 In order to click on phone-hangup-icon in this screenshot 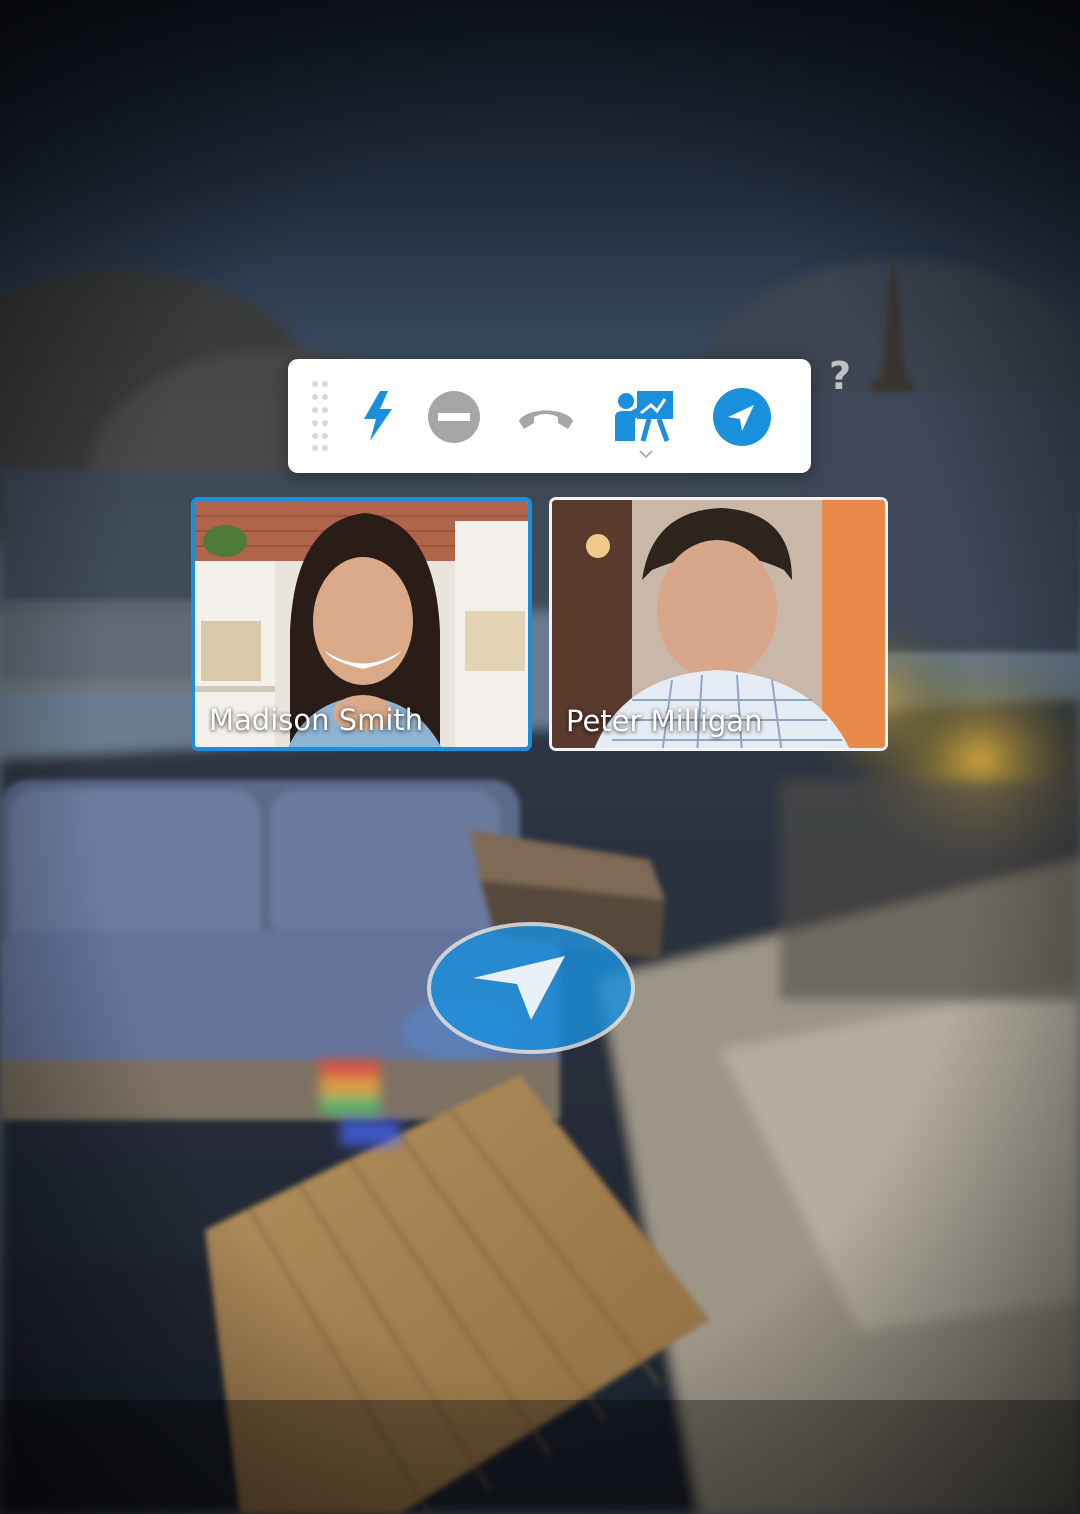, I will do `click(546, 419)`.